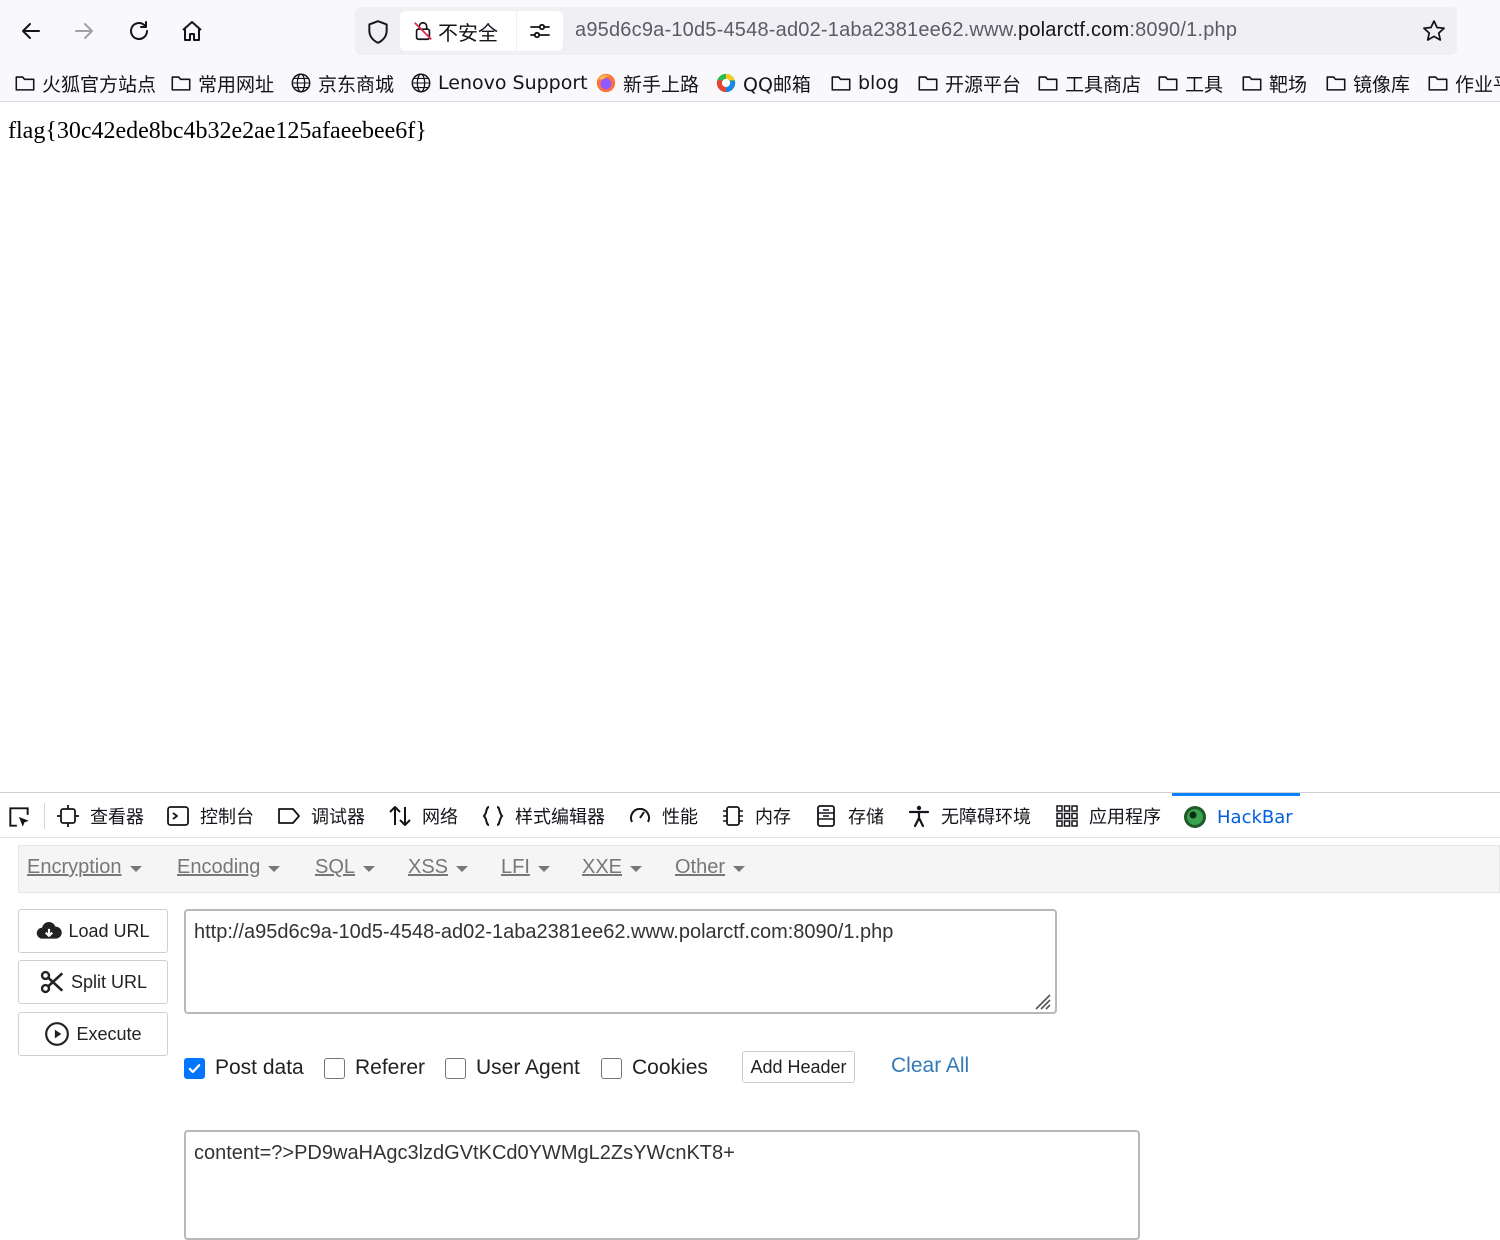  Describe the element at coordinates (31, 31) in the screenshot. I see `back-button` at that location.